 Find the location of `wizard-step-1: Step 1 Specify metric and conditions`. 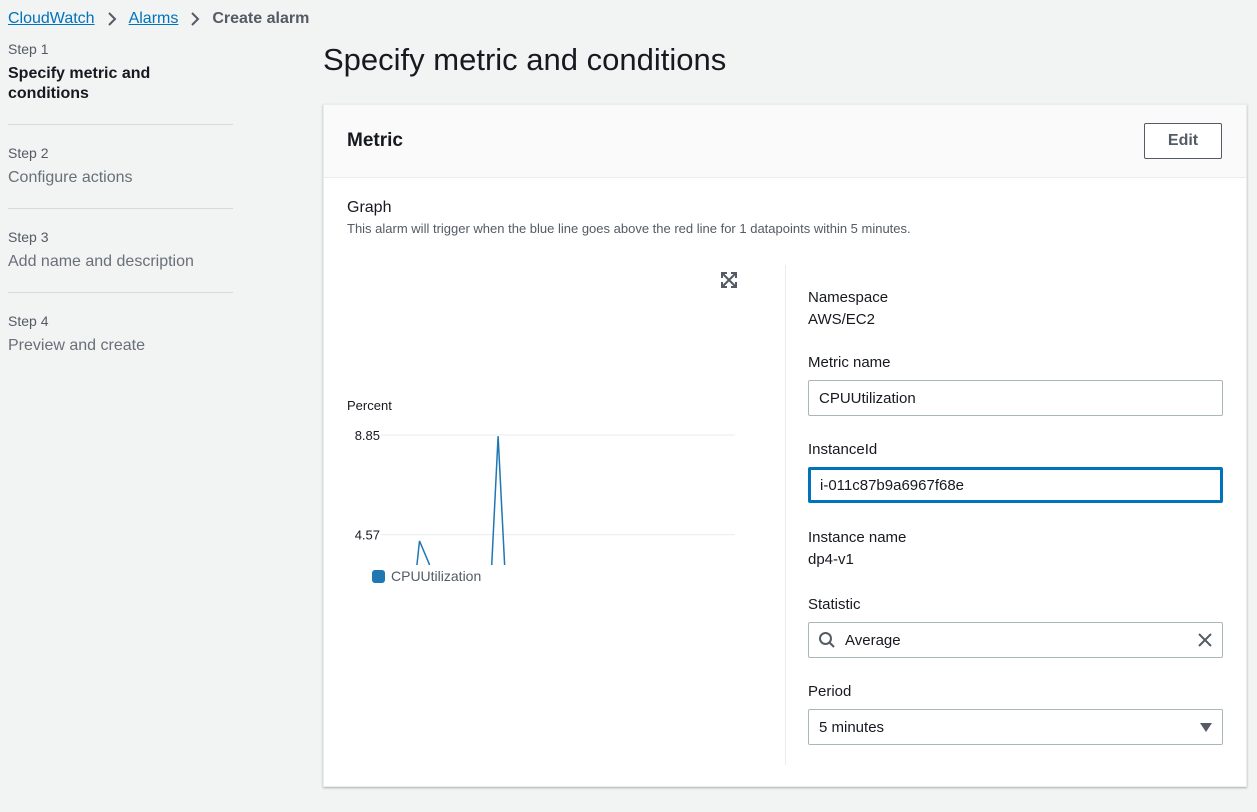

wizard-step-1: Step 1 Specify metric and conditions is located at coordinates (120, 82).